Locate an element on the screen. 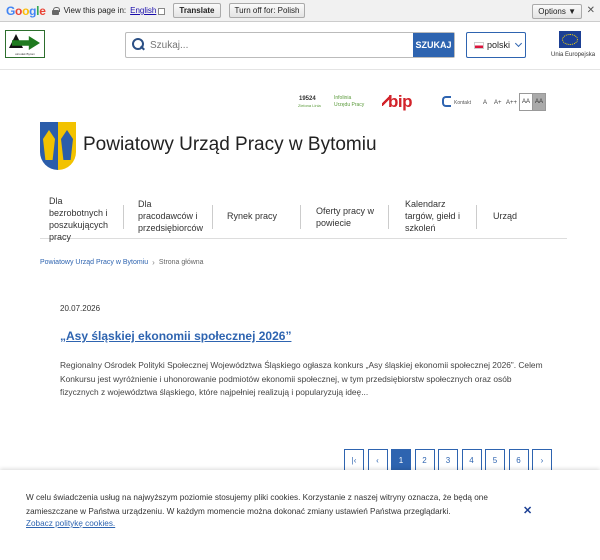 This screenshot has height=560, width=600. next-page-button: › is located at coordinates (542, 460).